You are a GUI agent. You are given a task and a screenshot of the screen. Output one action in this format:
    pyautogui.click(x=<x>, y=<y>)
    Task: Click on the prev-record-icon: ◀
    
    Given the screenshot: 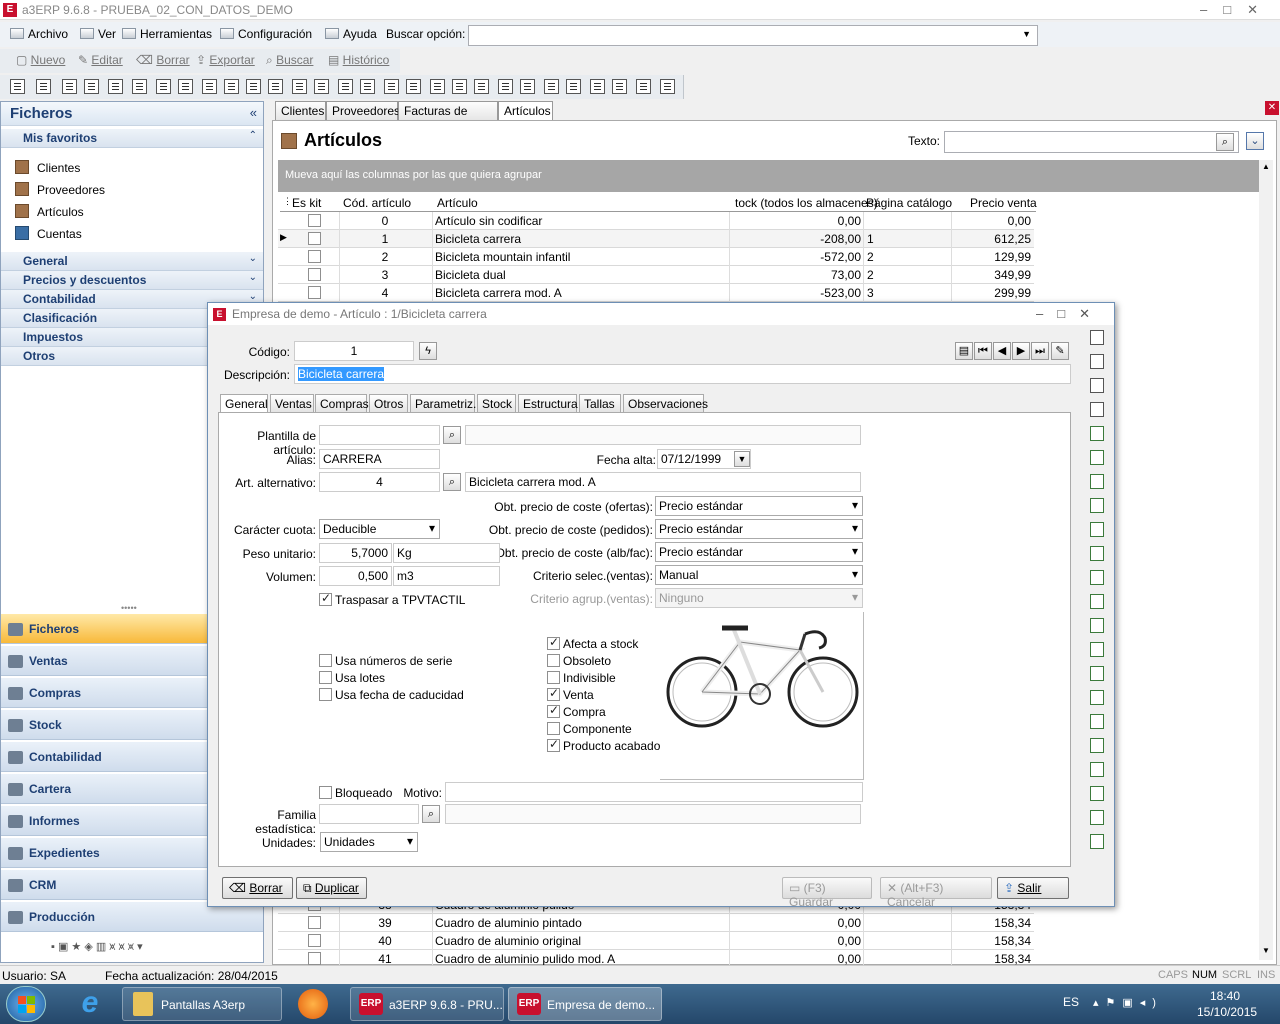 What is the action you would take?
    pyautogui.click(x=1002, y=351)
    